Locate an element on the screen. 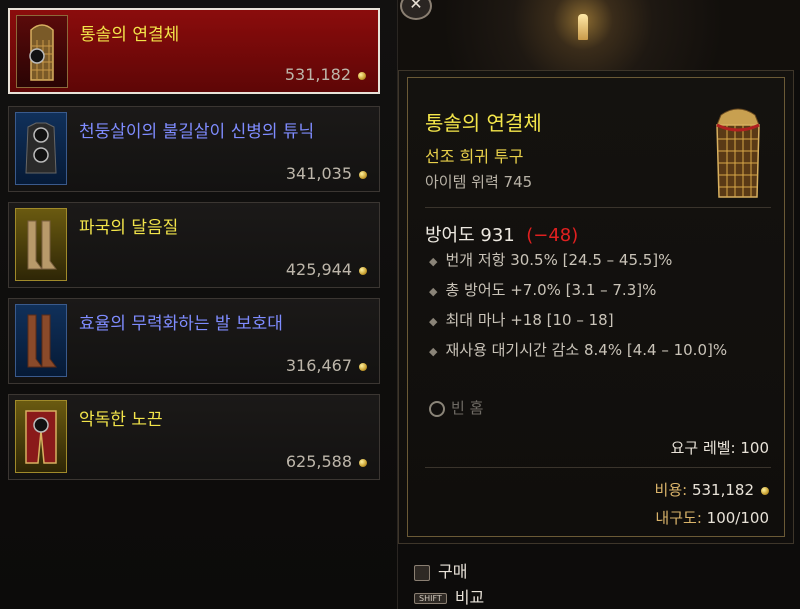 The width and height of the screenshot is (800, 609). vendor-item-2: 파국의 달음질 425,944 is located at coordinates (194, 245).